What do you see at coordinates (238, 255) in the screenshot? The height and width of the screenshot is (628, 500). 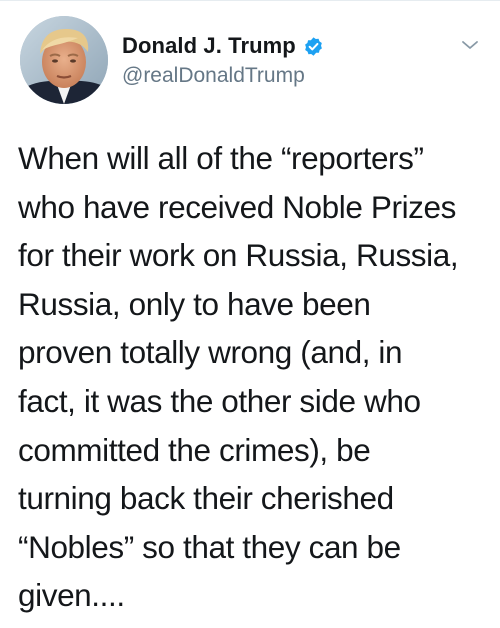 I see `tweet-text-line: for their work on Russia, Russia,` at bounding box center [238, 255].